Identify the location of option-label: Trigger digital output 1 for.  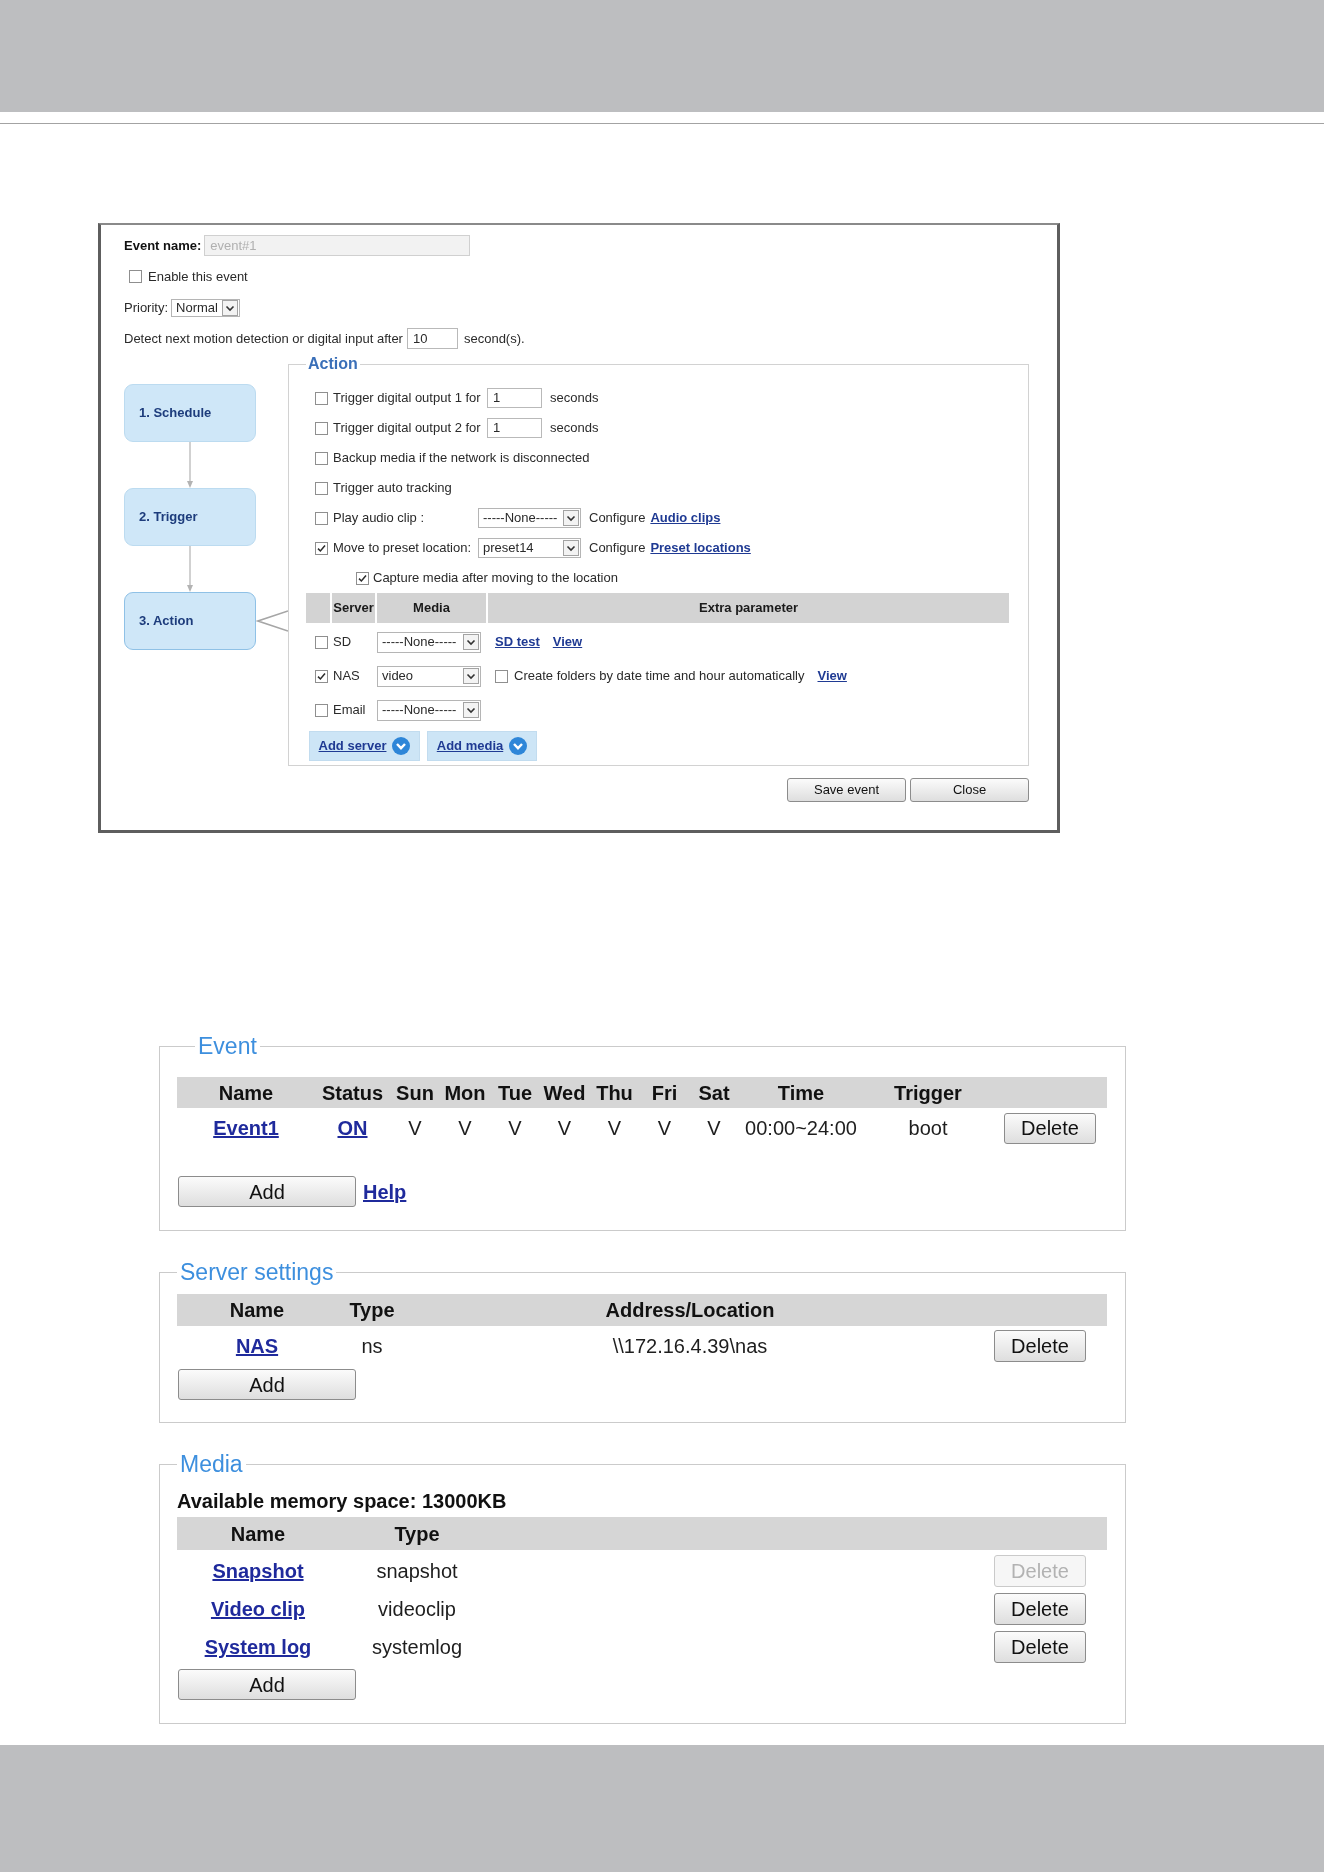
(407, 398).